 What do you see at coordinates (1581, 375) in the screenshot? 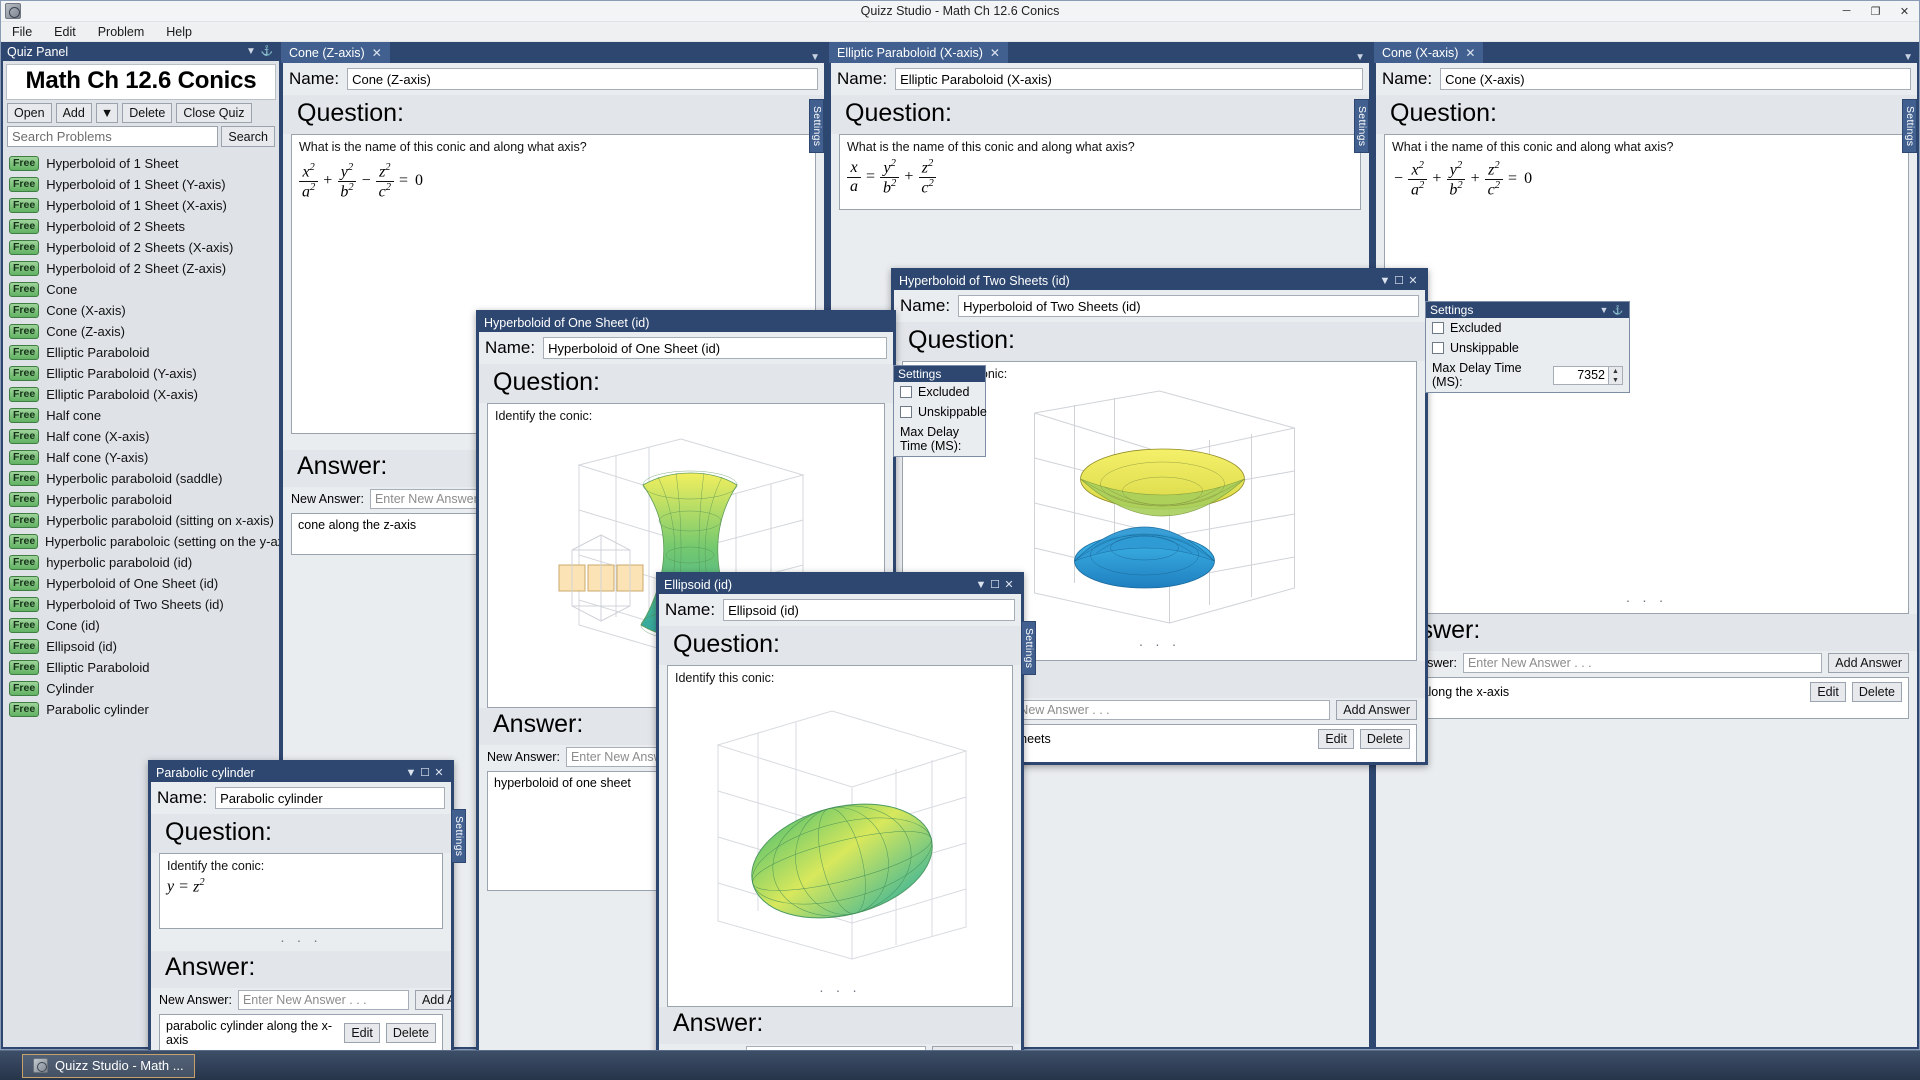
I see `max-delay-input` at bounding box center [1581, 375].